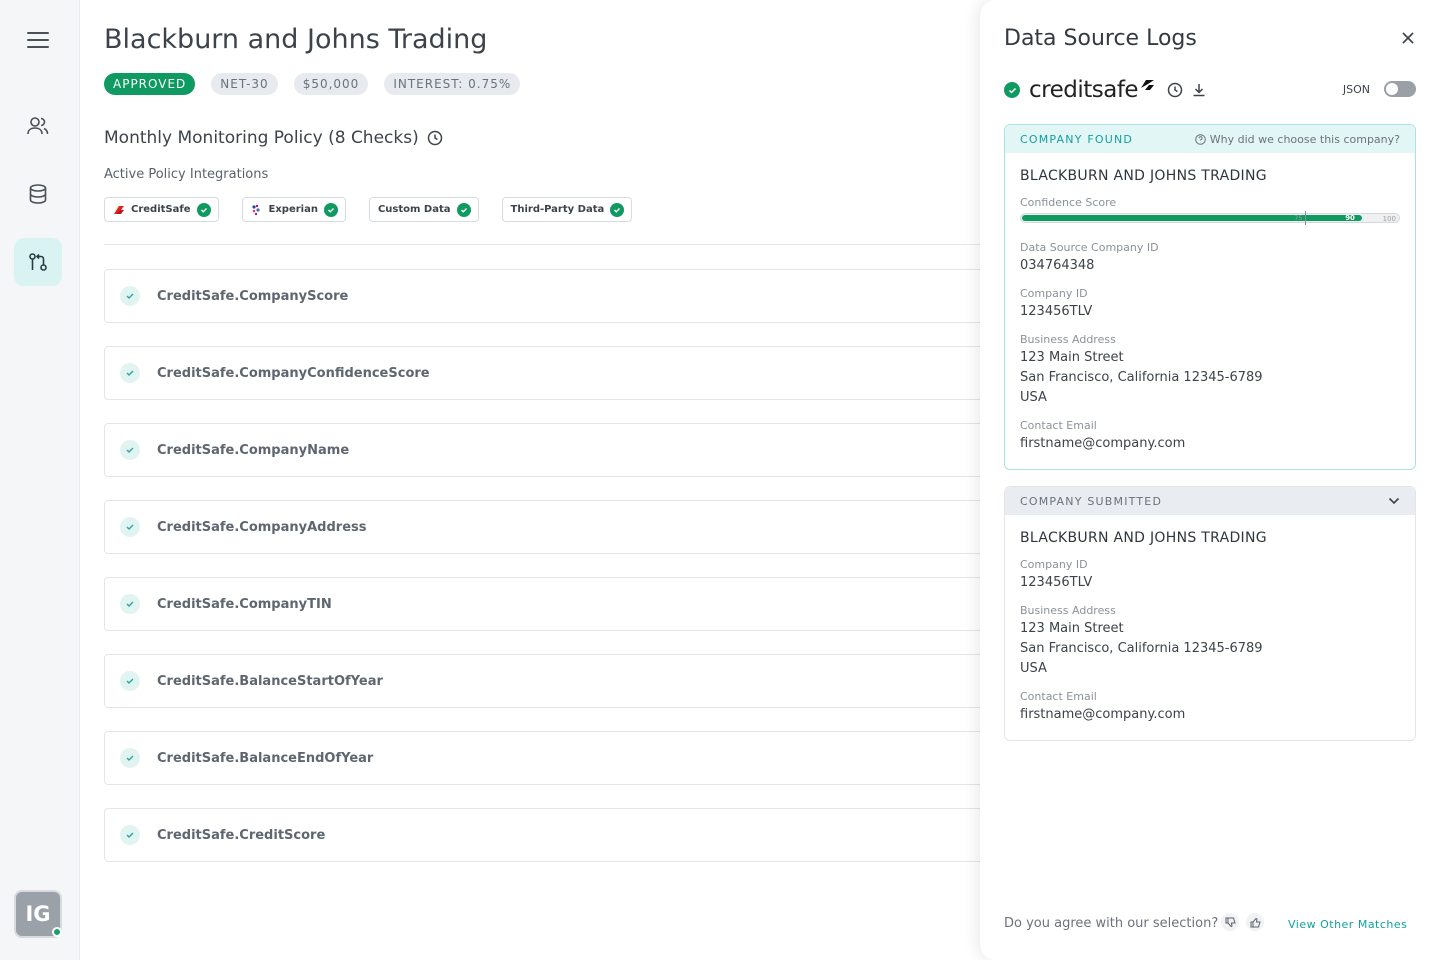  I want to click on chip-label: Custom Data, so click(414, 209).